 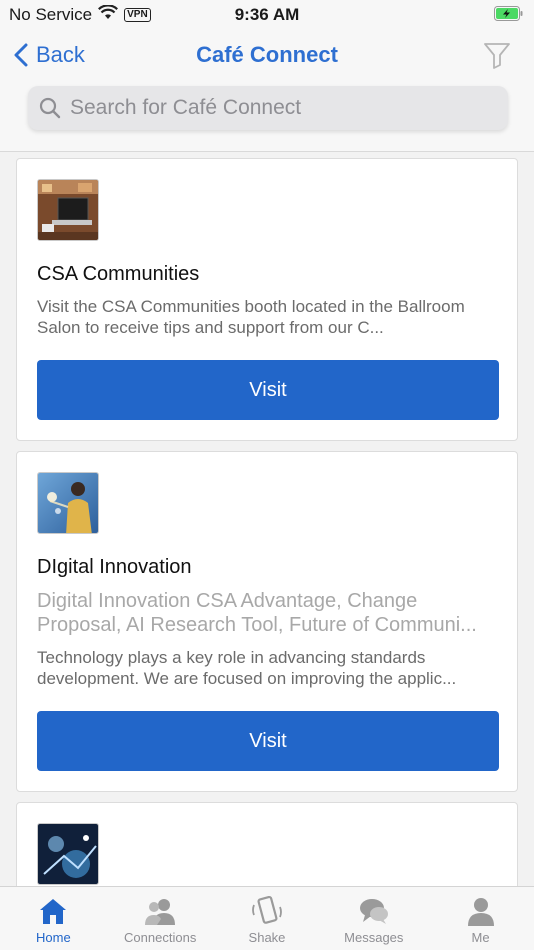 What do you see at coordinates (267, 909) in the screenshot?
I see `shake-icon` at bounding box center [267, 909].